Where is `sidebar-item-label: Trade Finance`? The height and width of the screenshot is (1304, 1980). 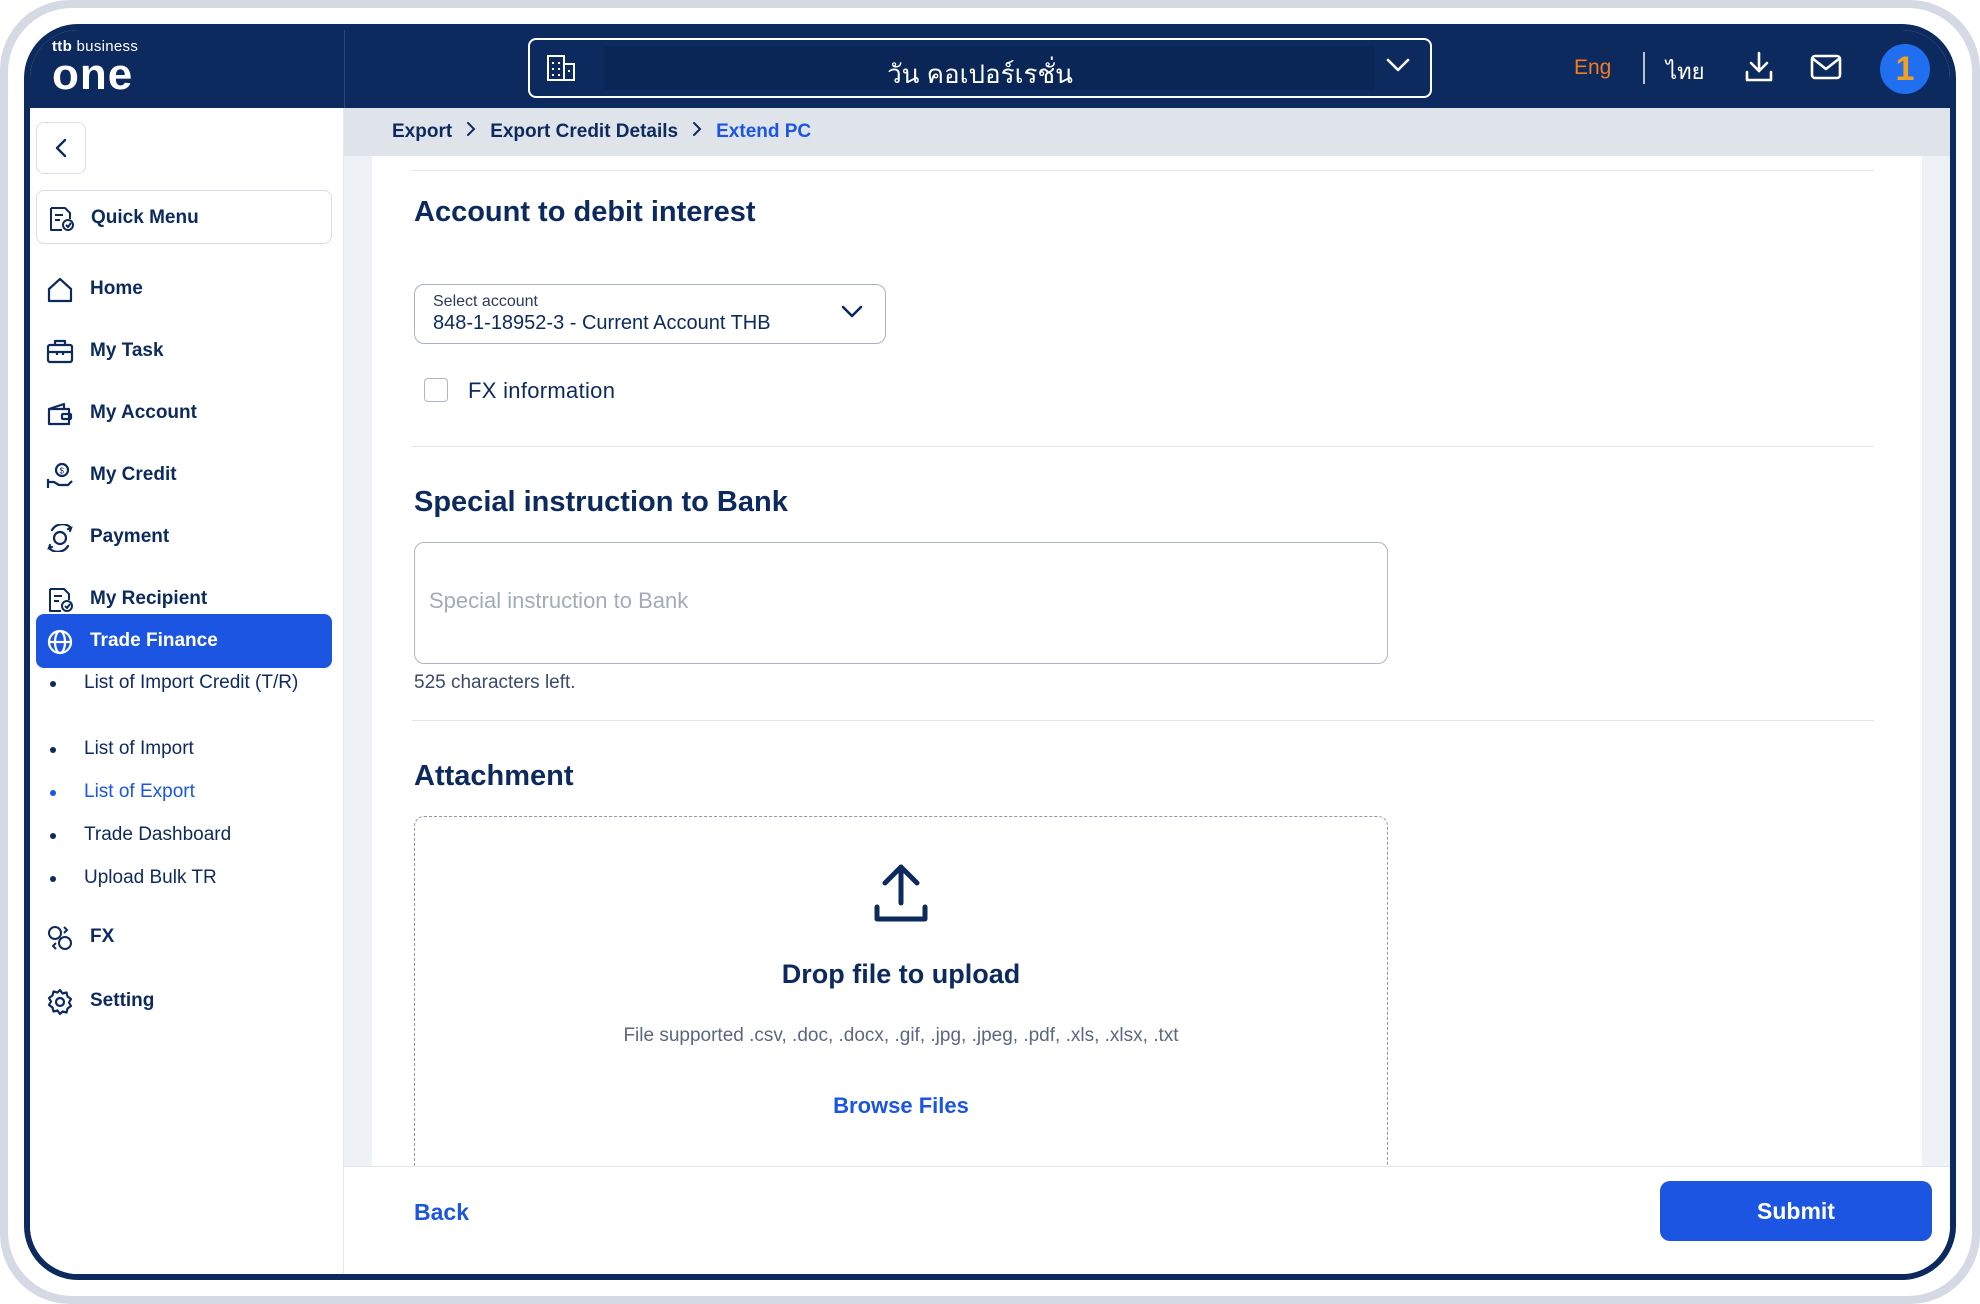
sidebar-item-label: Trade Finance is located at coordinates (154, 640).